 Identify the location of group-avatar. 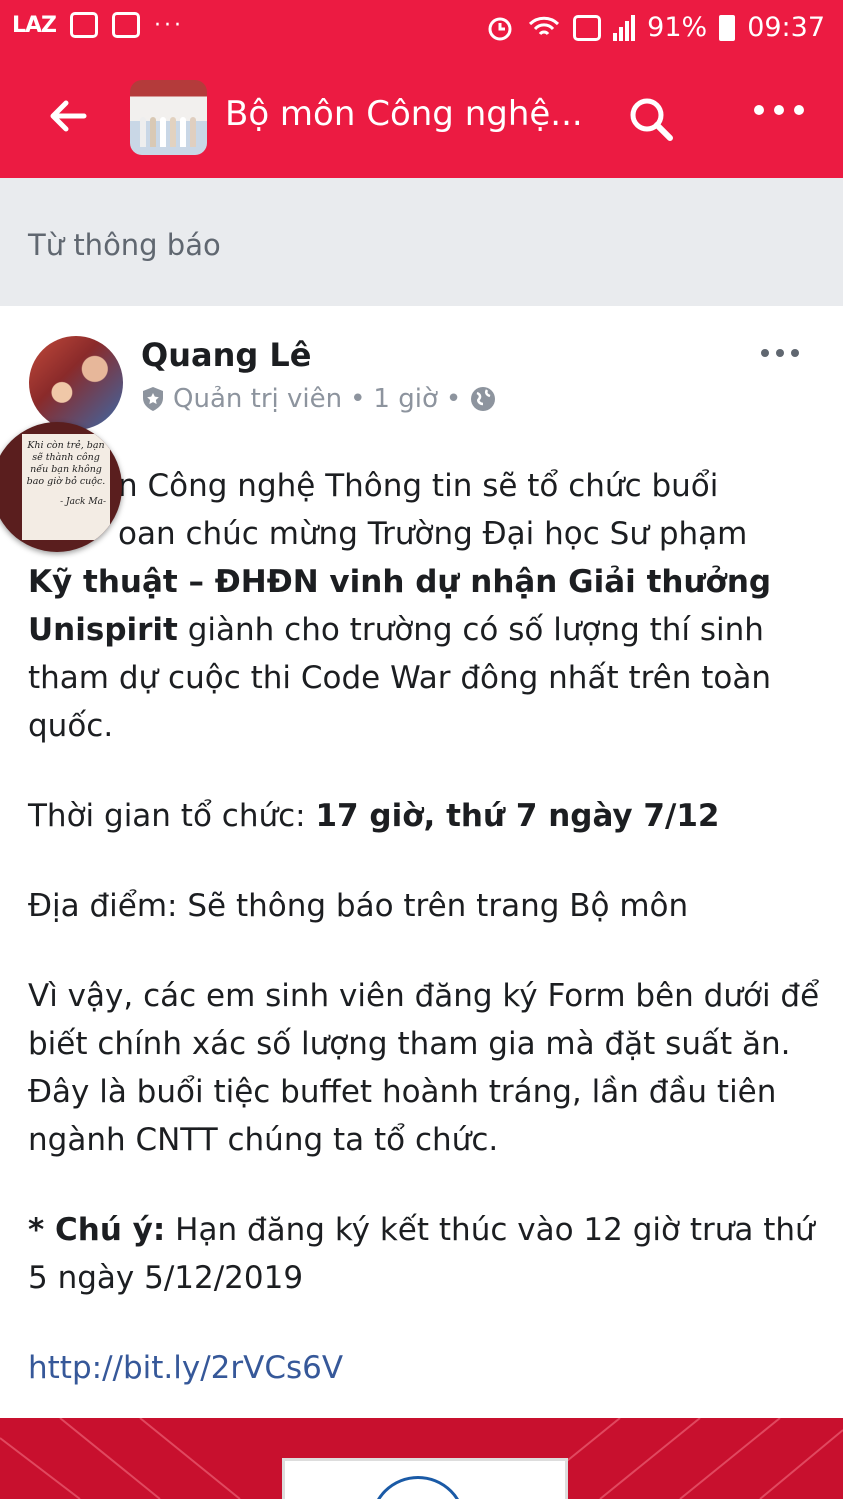
(168, 117).